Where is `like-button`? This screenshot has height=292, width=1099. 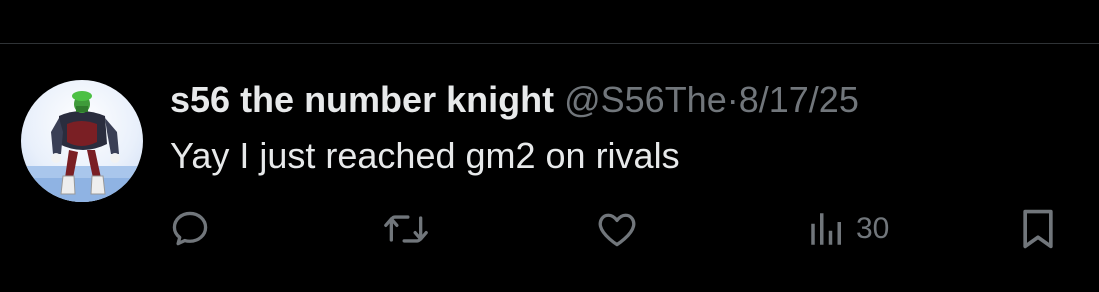
like-button is located at coordinates (617, 229).